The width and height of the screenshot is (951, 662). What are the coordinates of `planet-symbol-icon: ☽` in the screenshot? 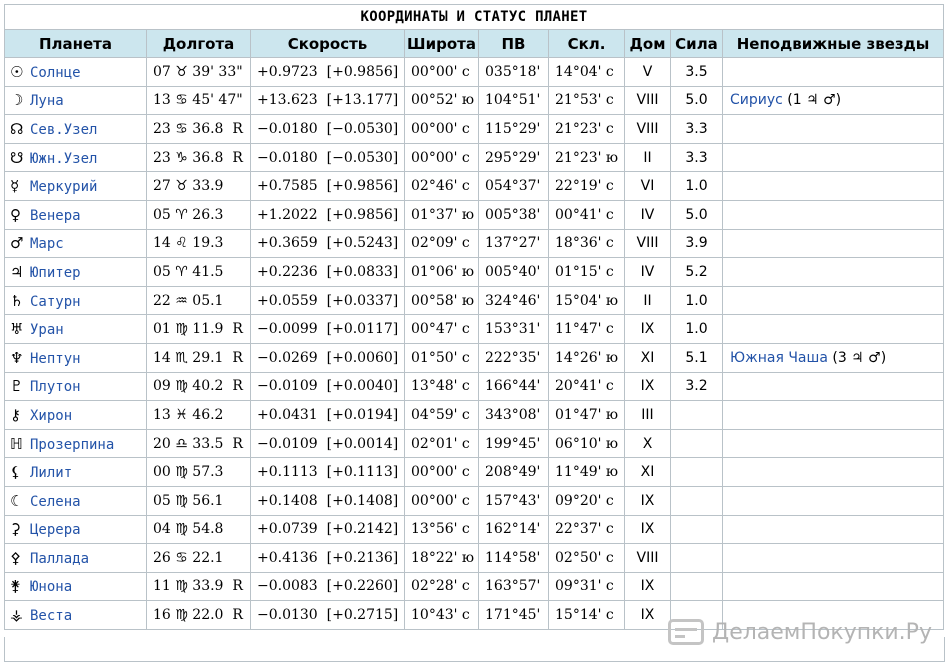 It's located at (17, 100).